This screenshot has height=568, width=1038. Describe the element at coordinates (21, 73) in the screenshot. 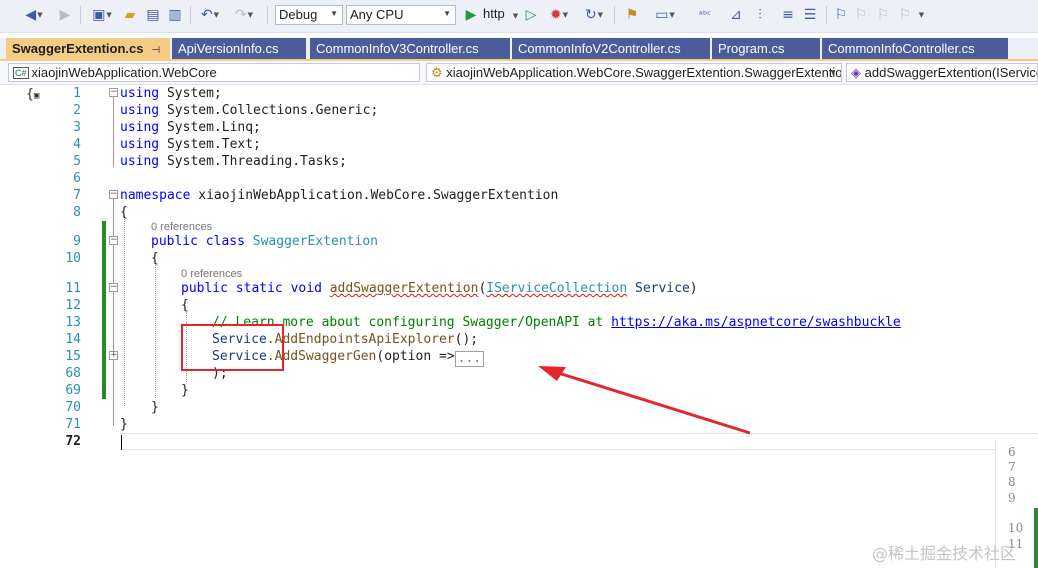

I see `csharp-project-icon: C#` at that location.